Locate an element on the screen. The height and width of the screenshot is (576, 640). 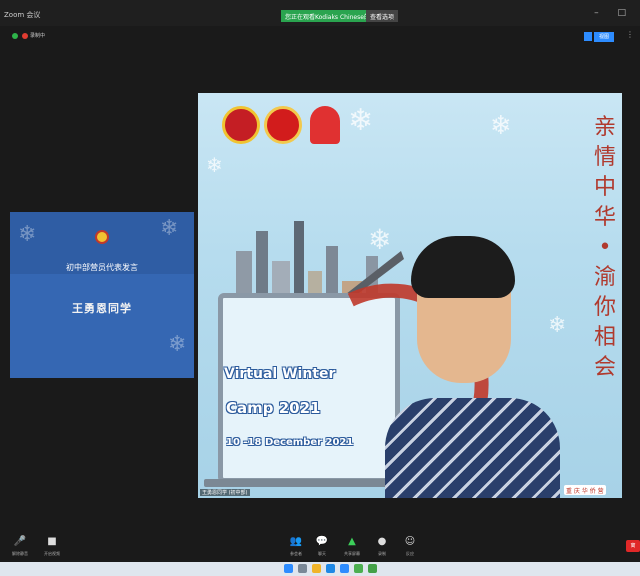
slogan-char: 渝 is located at coordinates (604, 277).